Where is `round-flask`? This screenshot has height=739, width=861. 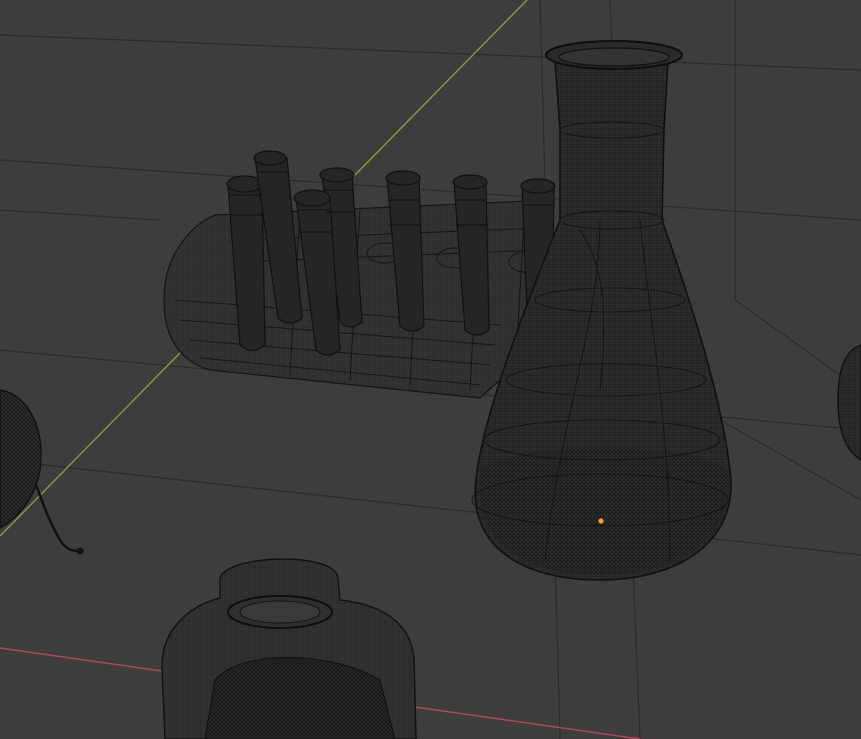 round-flask is located at coordinates (42, 472).